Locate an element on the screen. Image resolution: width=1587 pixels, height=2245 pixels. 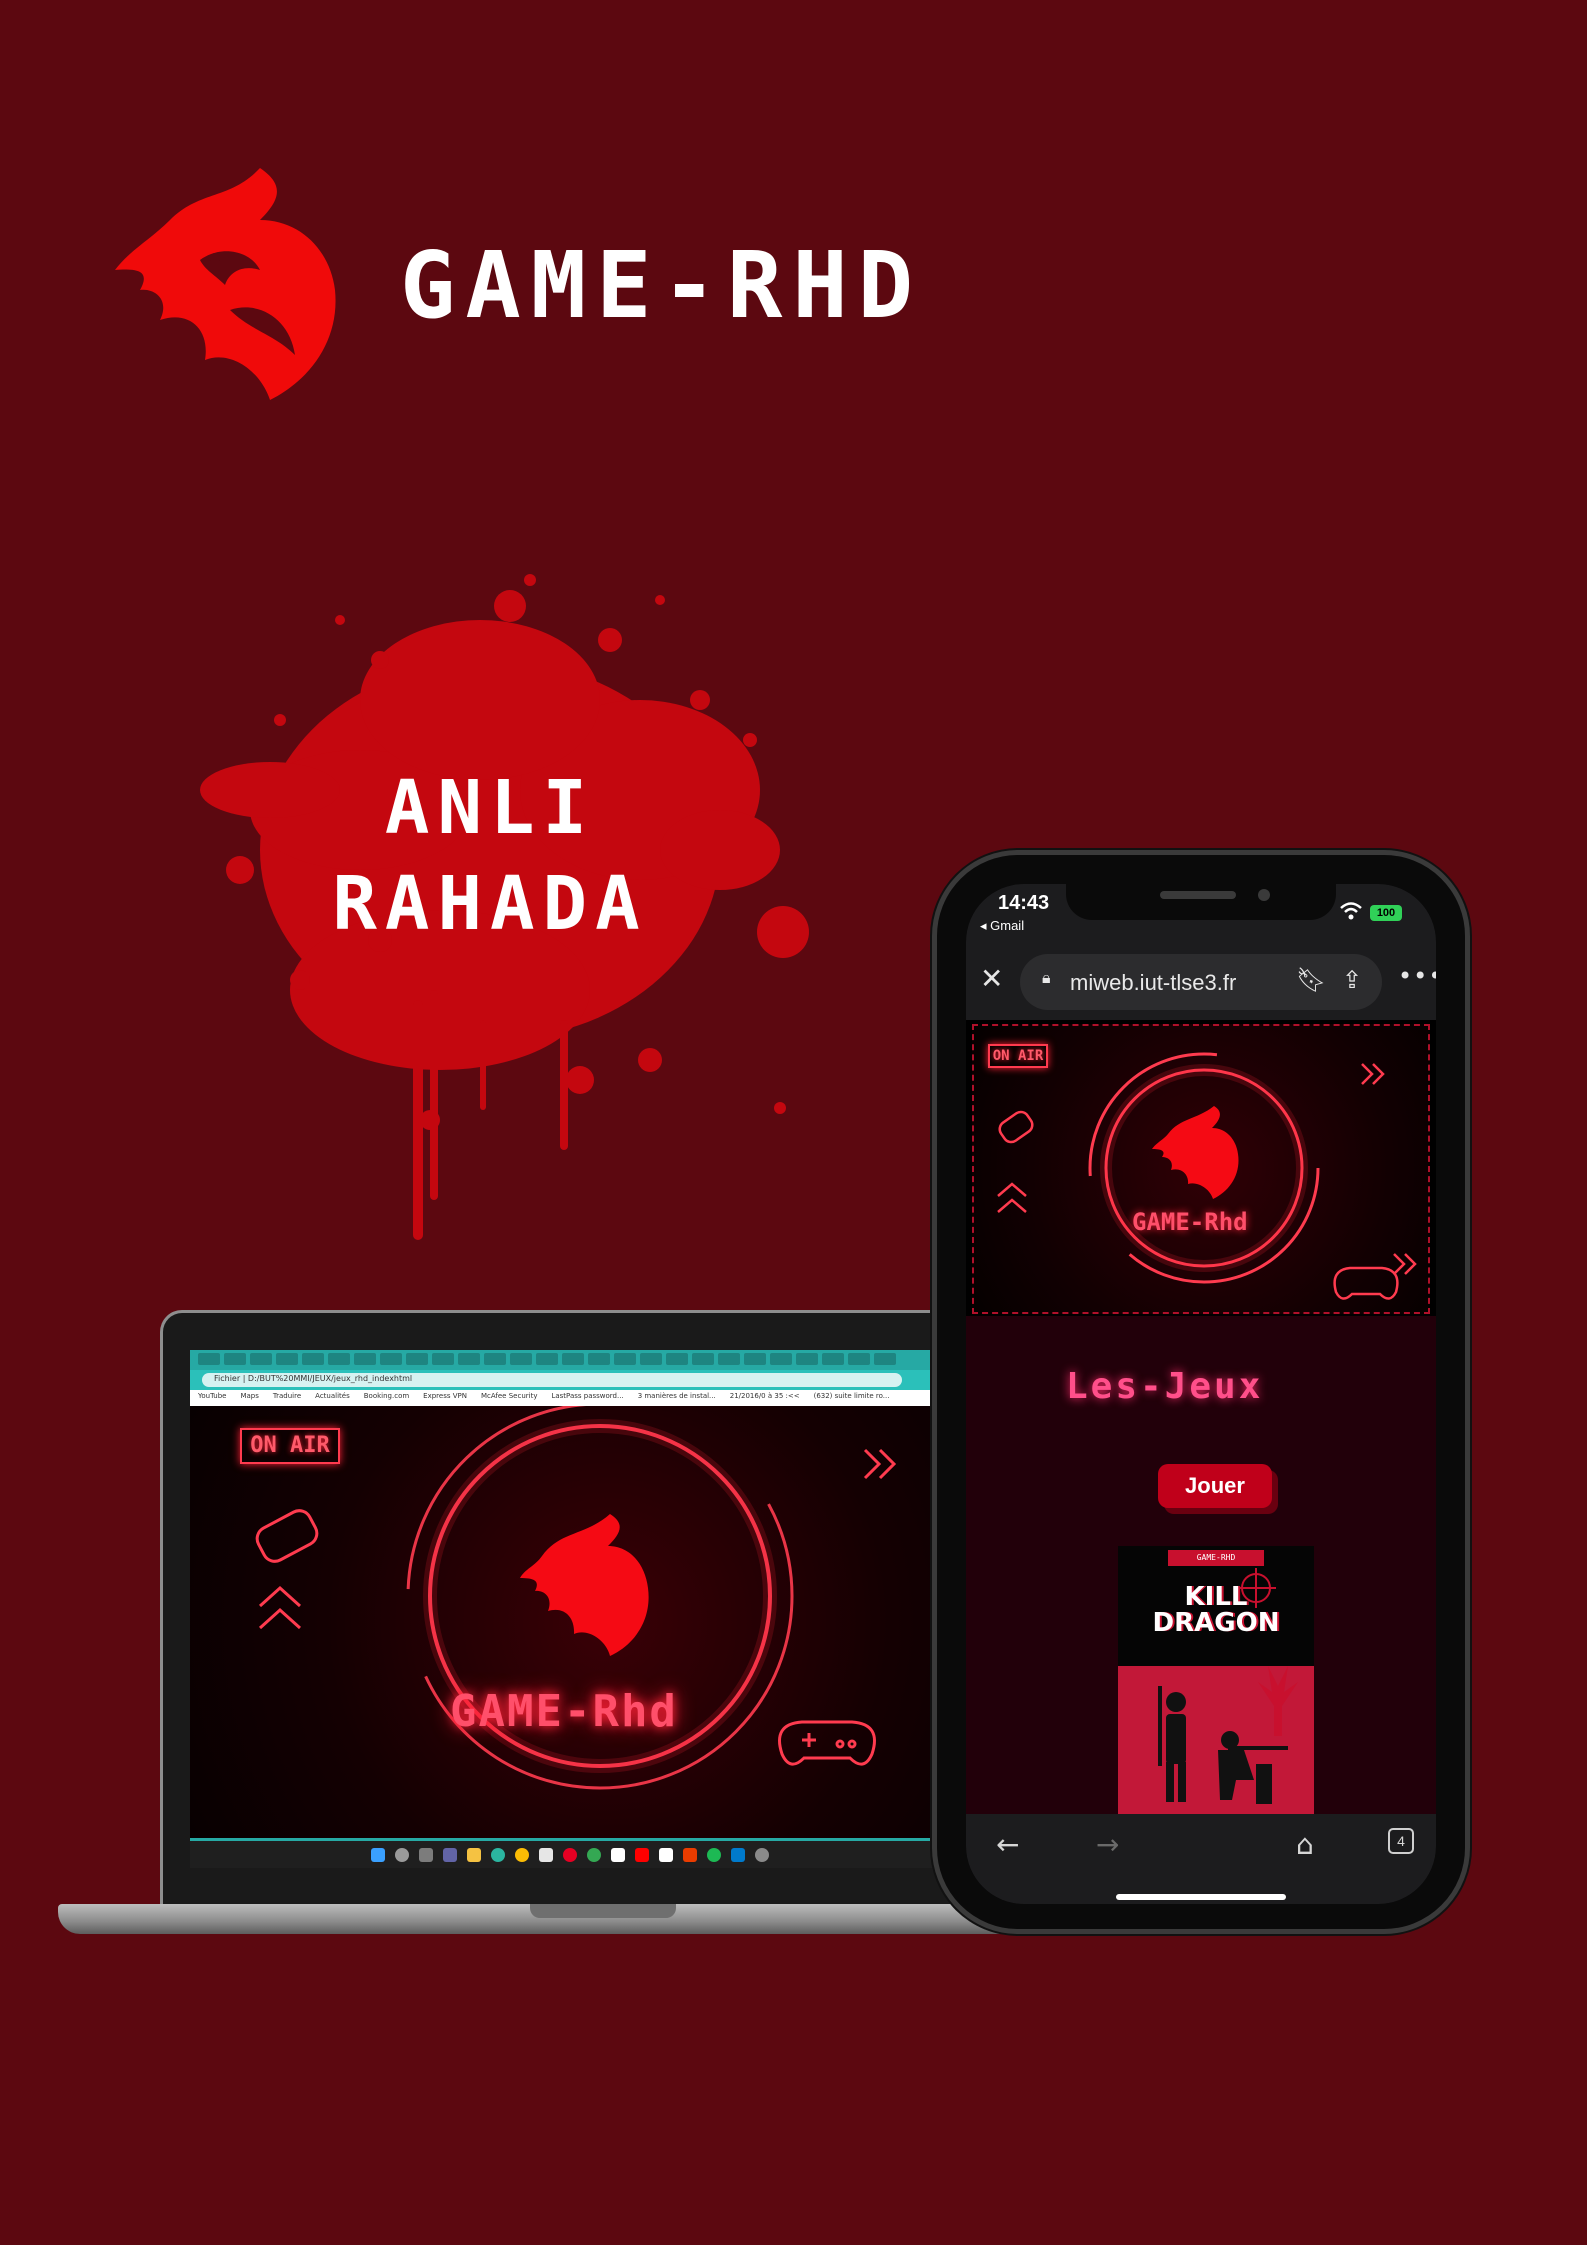
soldiers-silhouette is located at coordinates (1228, 1735).